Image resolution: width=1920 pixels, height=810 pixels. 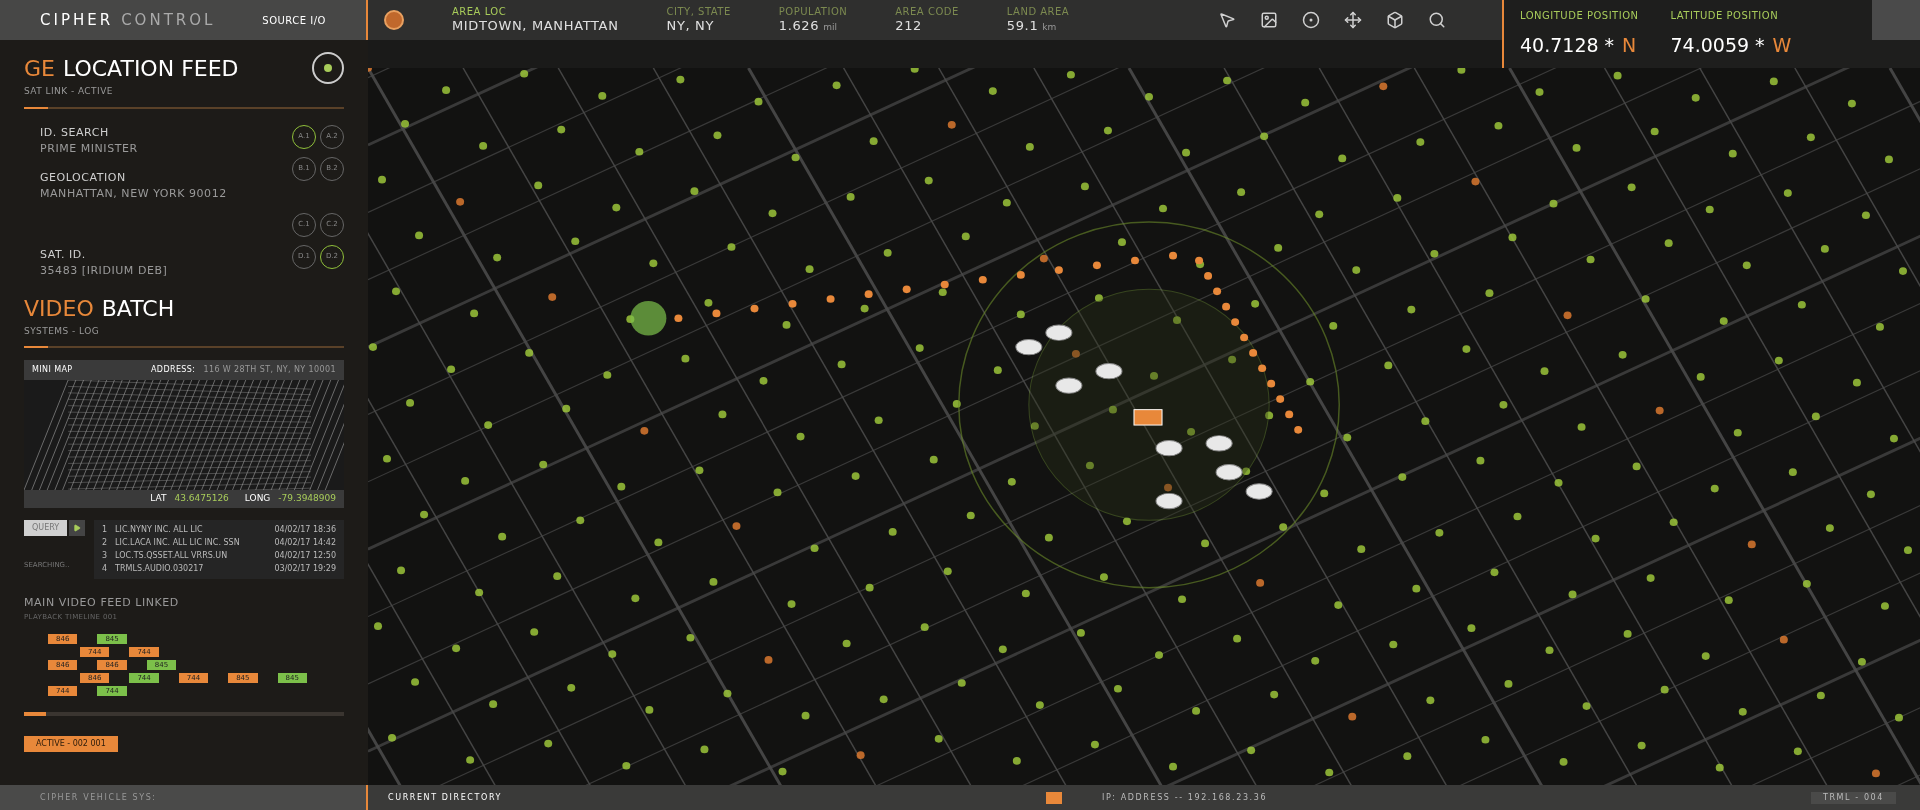 I want to click on result-index: 4, so click(x=105, y=569).